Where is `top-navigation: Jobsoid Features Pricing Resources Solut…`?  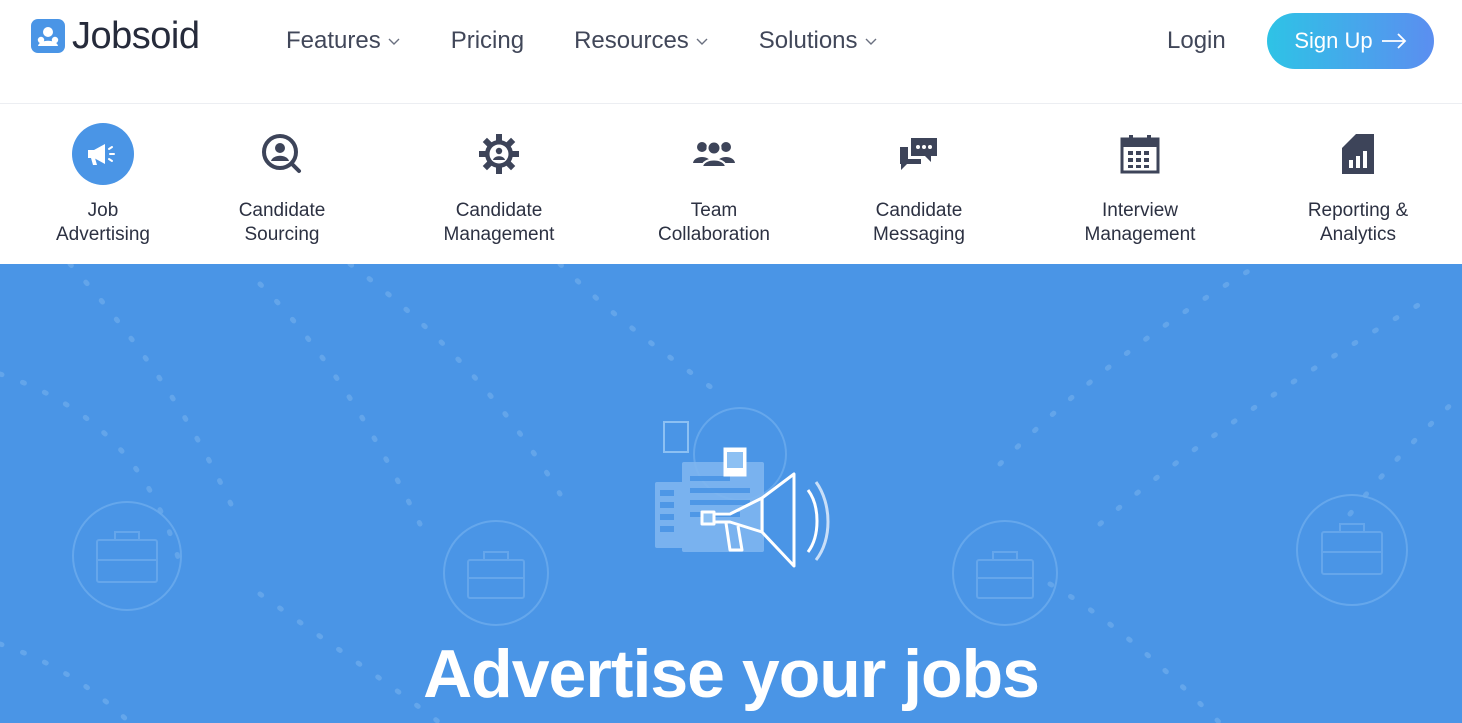
top-navigation: Jobsoid Features Pricing Resources Solut… is located at coordinates (731, 52).